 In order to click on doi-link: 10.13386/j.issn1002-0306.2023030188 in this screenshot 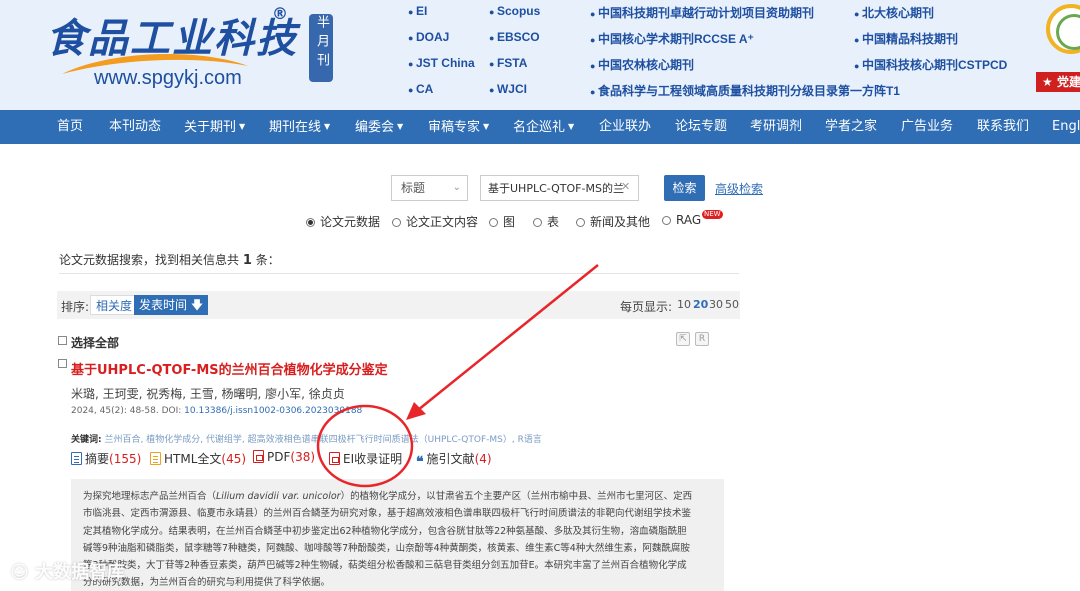, I will do `click(273, 411)`.